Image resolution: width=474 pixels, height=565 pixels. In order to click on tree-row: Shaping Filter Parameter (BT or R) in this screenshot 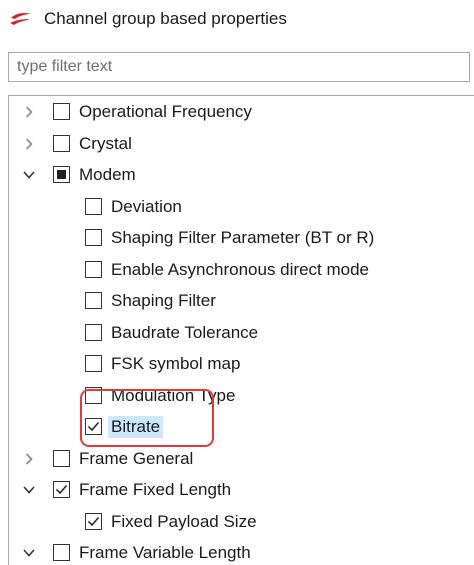, I will do `click(239, 238)`.